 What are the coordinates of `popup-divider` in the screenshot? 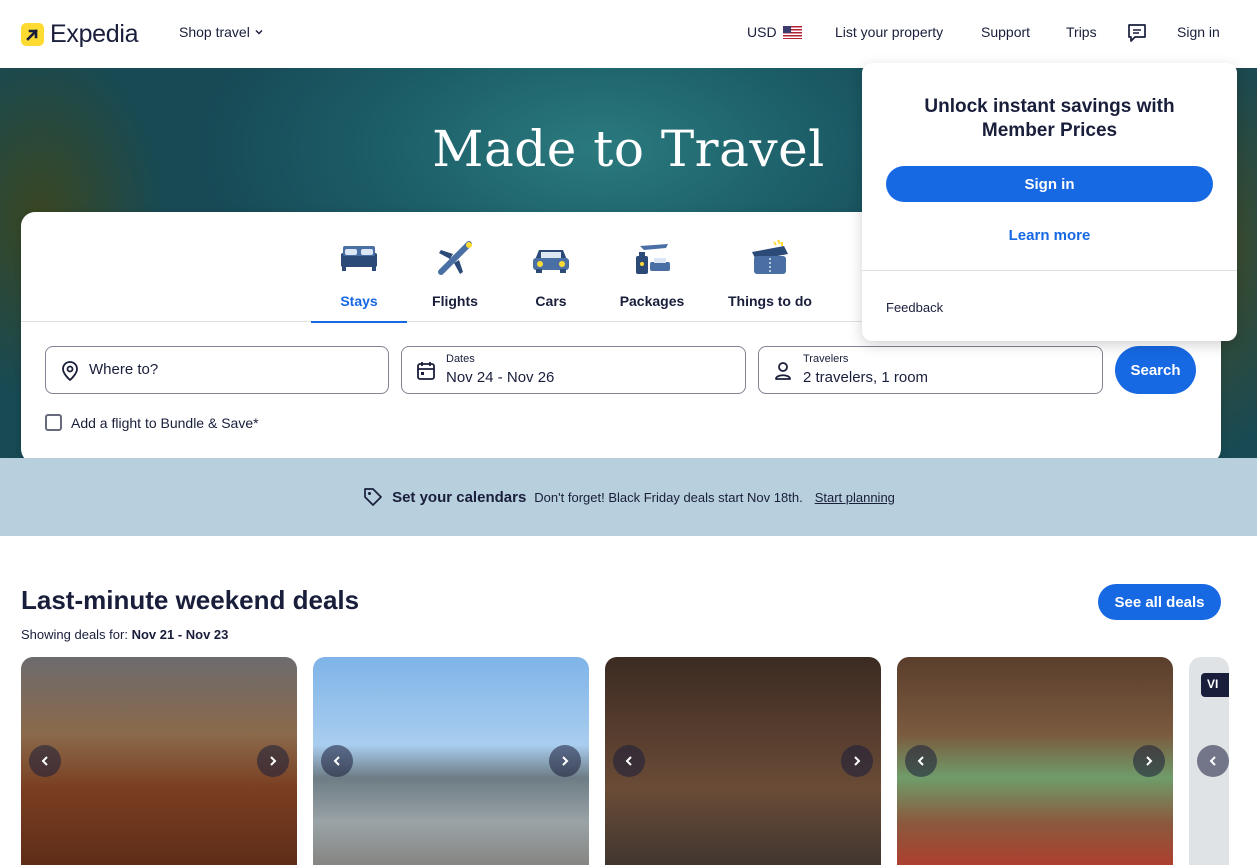 It's located at (1049, 270).